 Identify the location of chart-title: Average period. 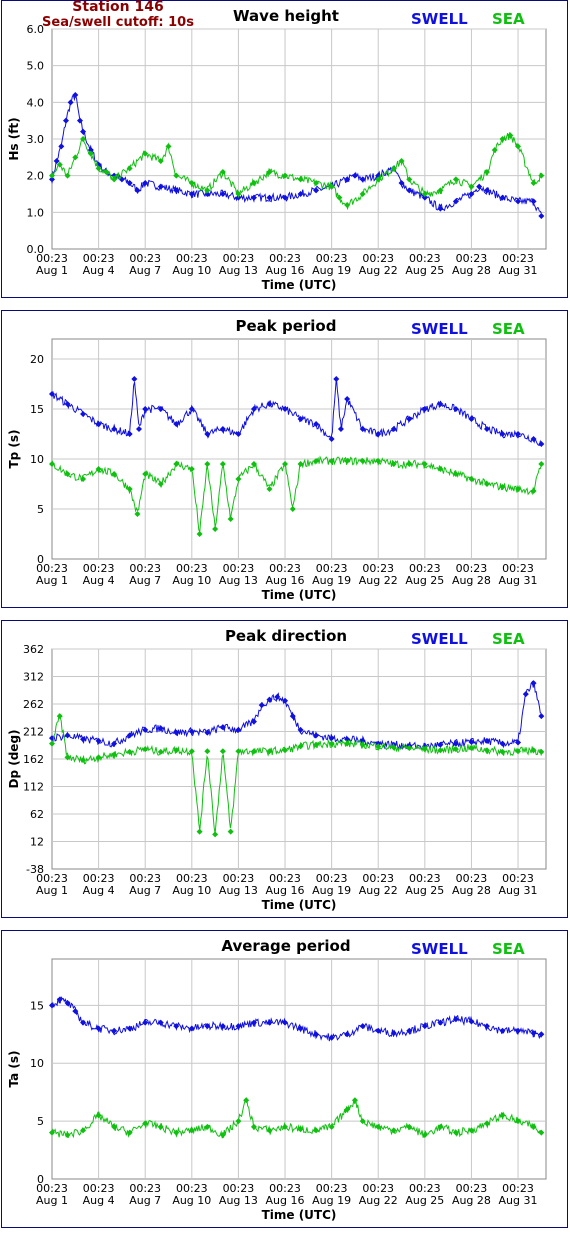
(285, 946).